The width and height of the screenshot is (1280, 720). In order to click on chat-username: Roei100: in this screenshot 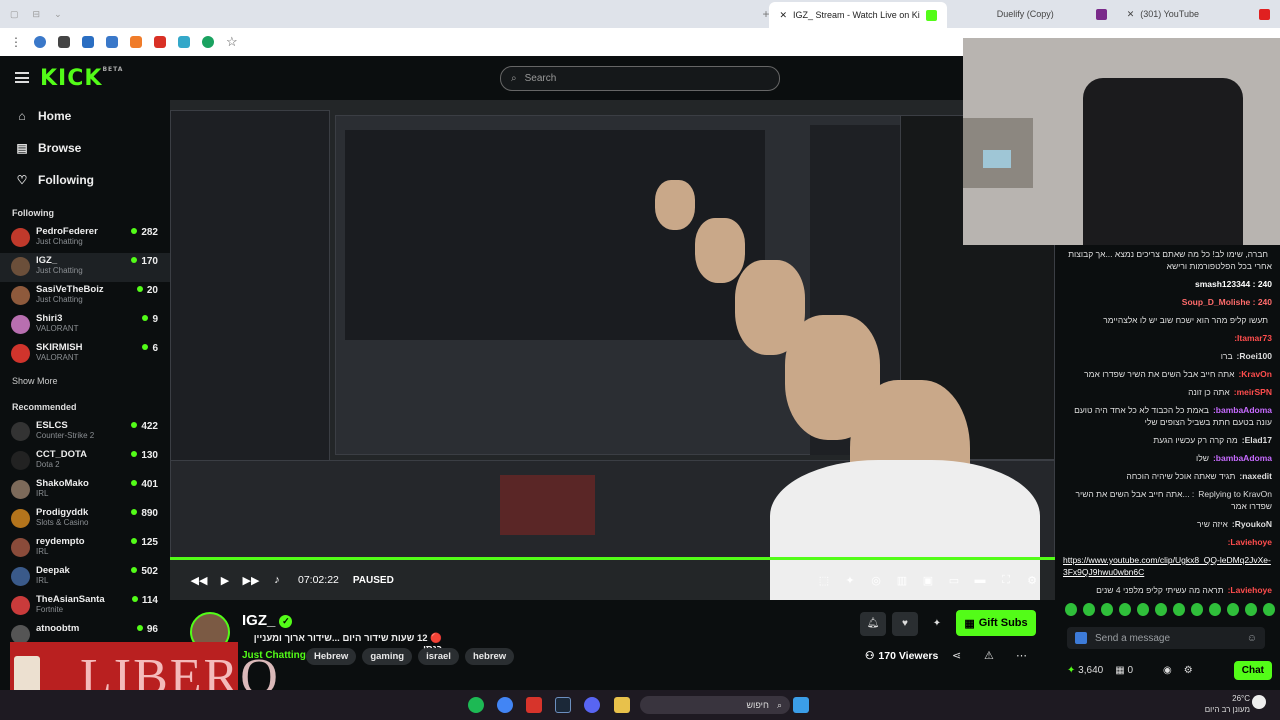, I will do `click(1254, 356)`.